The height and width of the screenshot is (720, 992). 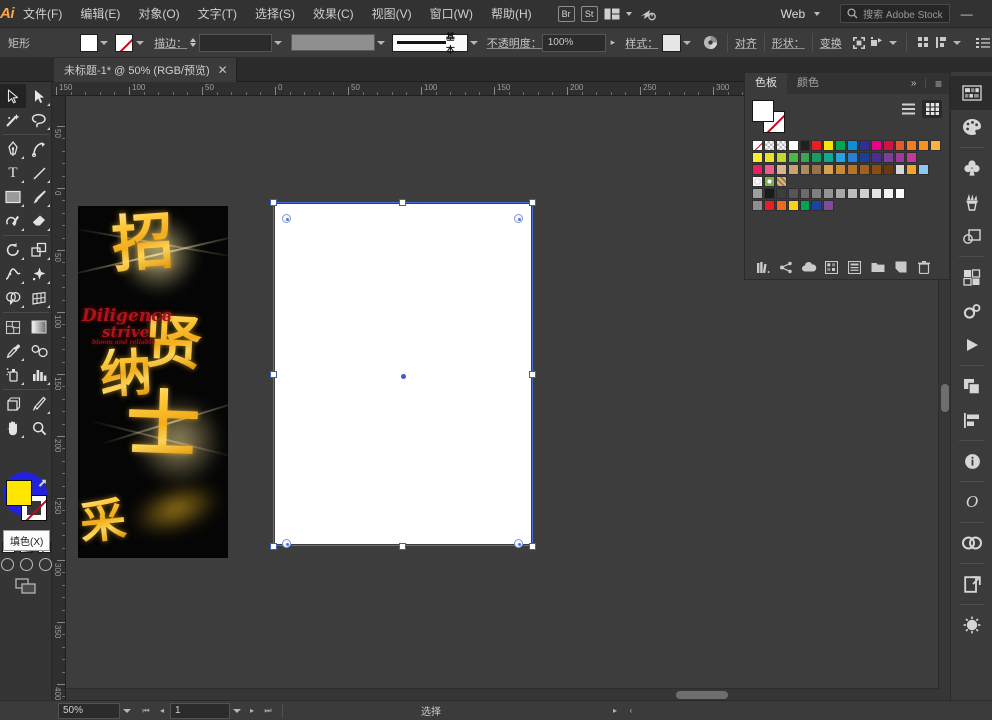 I want to click on edit-colors-button, so click(x=854, y=267).